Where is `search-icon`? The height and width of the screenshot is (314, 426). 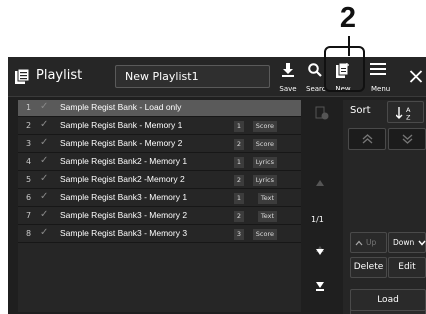
search-icon is located at coordinates (315, 70).